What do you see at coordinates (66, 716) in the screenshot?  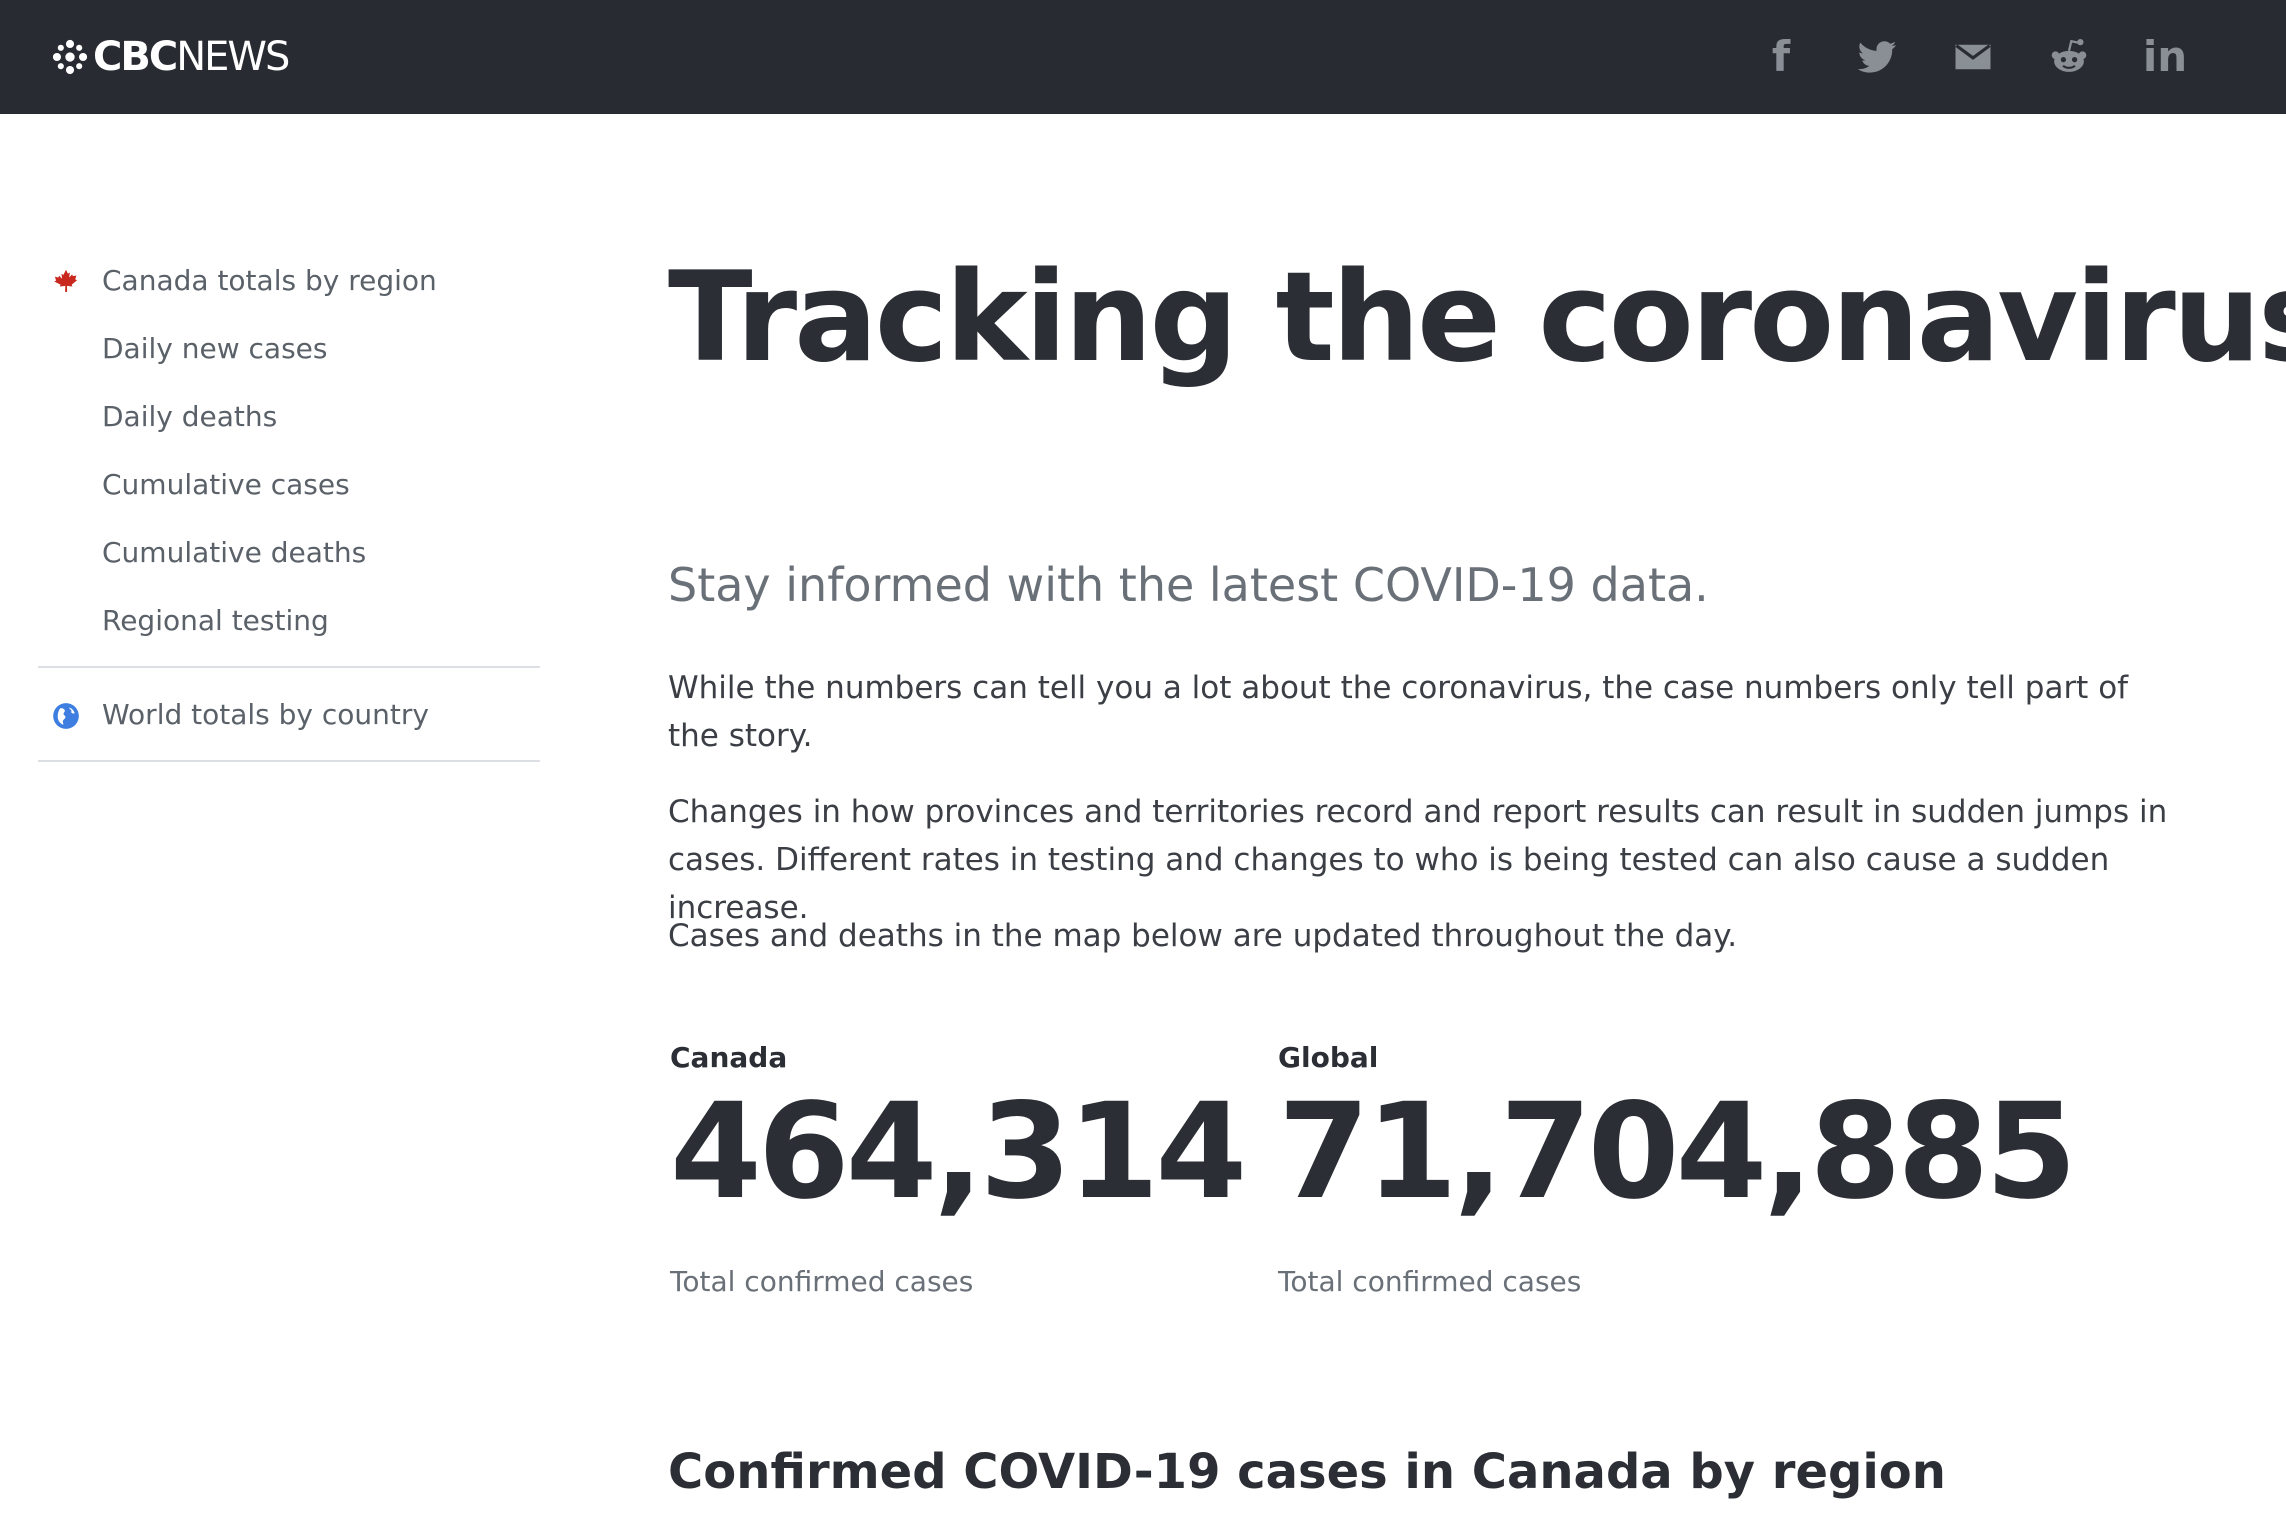 I see `globe-icon` at bounding box center [66, 716].